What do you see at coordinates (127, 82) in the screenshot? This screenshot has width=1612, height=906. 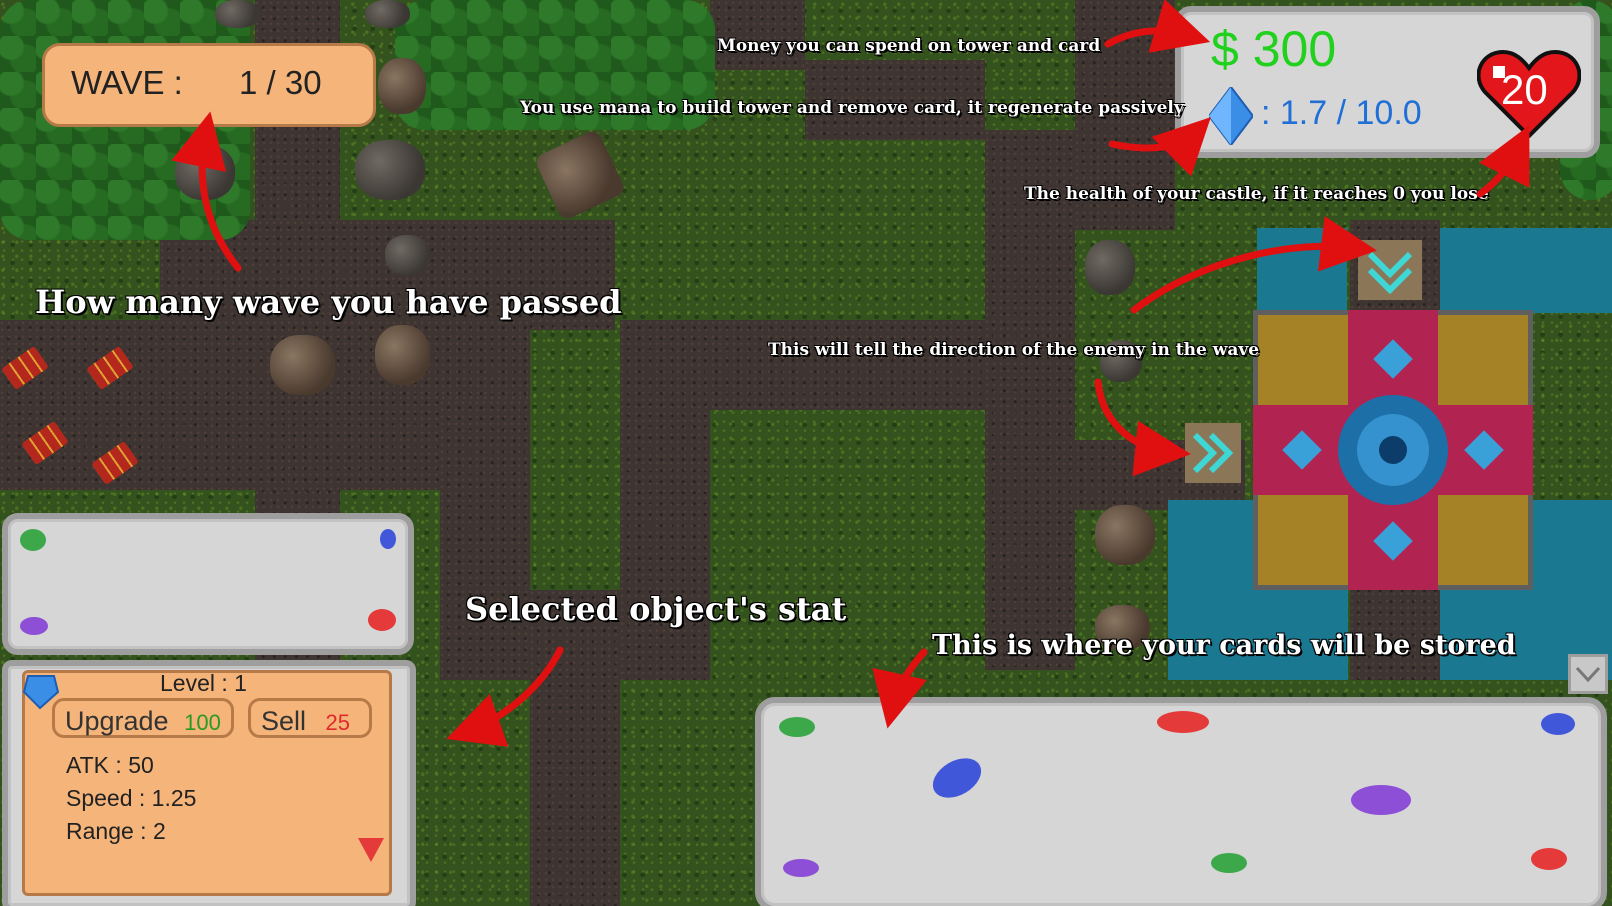 I see `wave-label: WAVE :` at bounding box center [127, 82].